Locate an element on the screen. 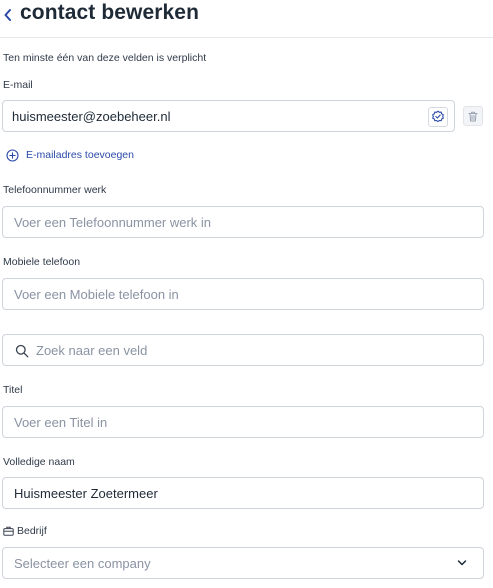 The image size is (493, 588). chevron-left-icon is located at coordinates (8, 14).